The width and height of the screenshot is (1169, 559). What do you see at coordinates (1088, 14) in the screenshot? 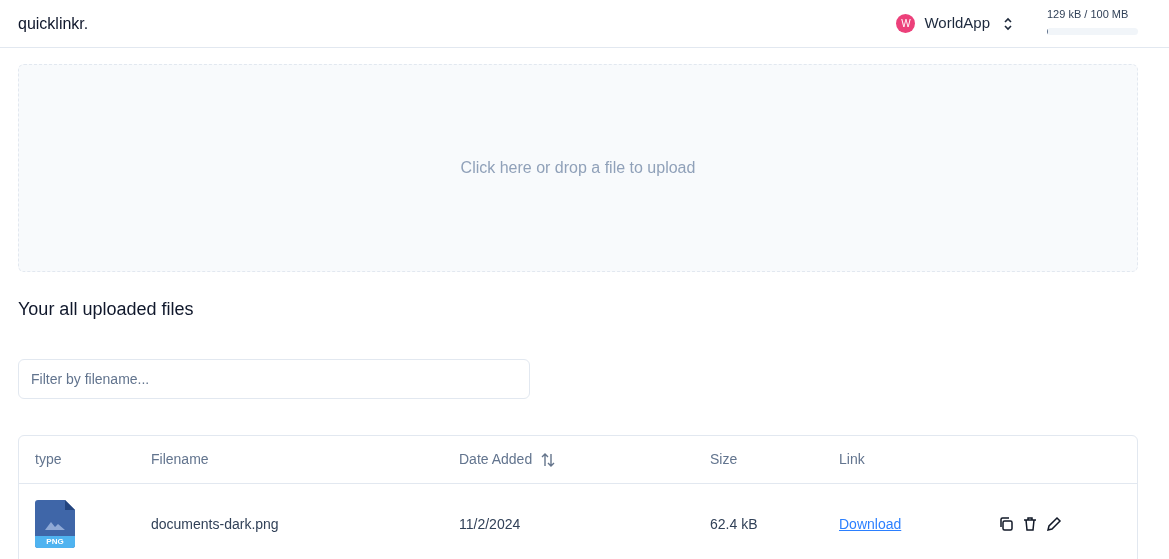
I see `storage-usage: 129 kB / 100 MB` at bounding box center [1088, 14].